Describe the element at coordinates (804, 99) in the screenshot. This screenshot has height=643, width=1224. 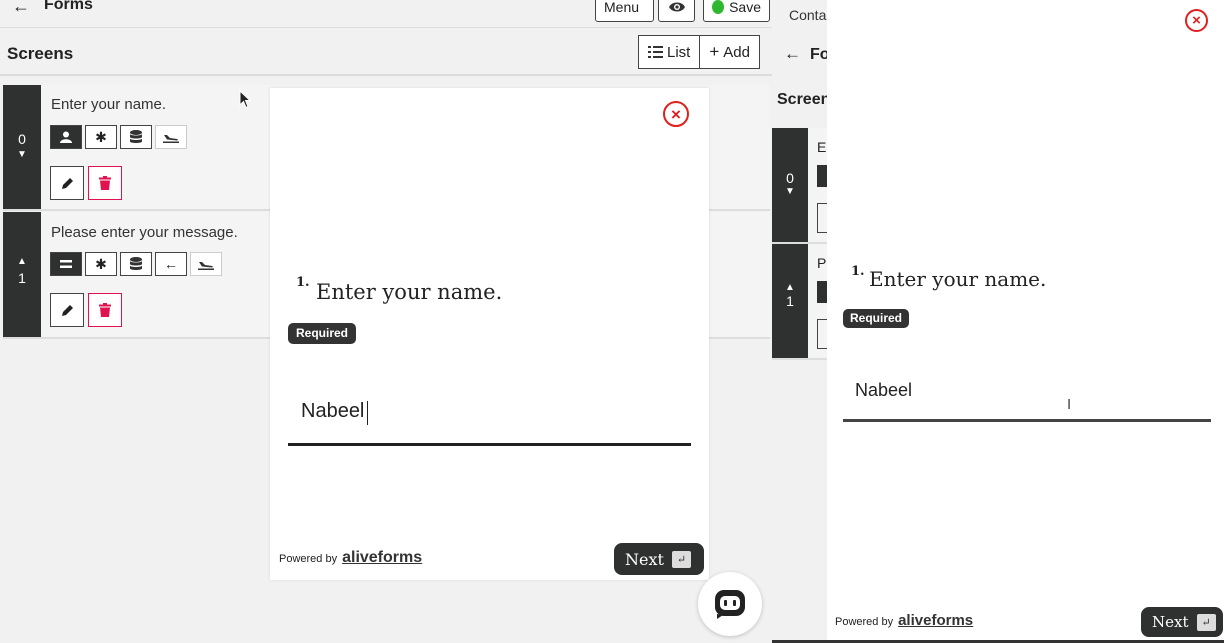
I see `screens-heading-fragment: Screen` at that location.